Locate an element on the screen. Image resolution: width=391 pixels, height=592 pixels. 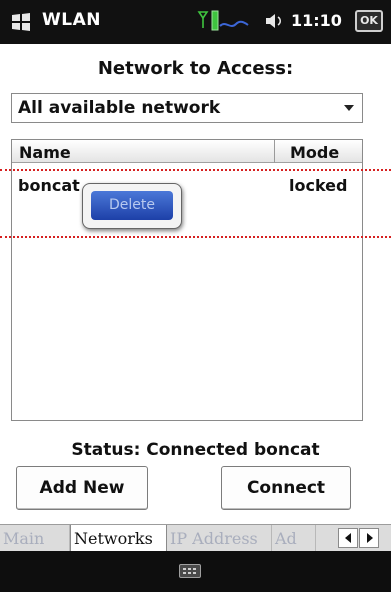
soft-key-bar is located at coordinates (195, 571).